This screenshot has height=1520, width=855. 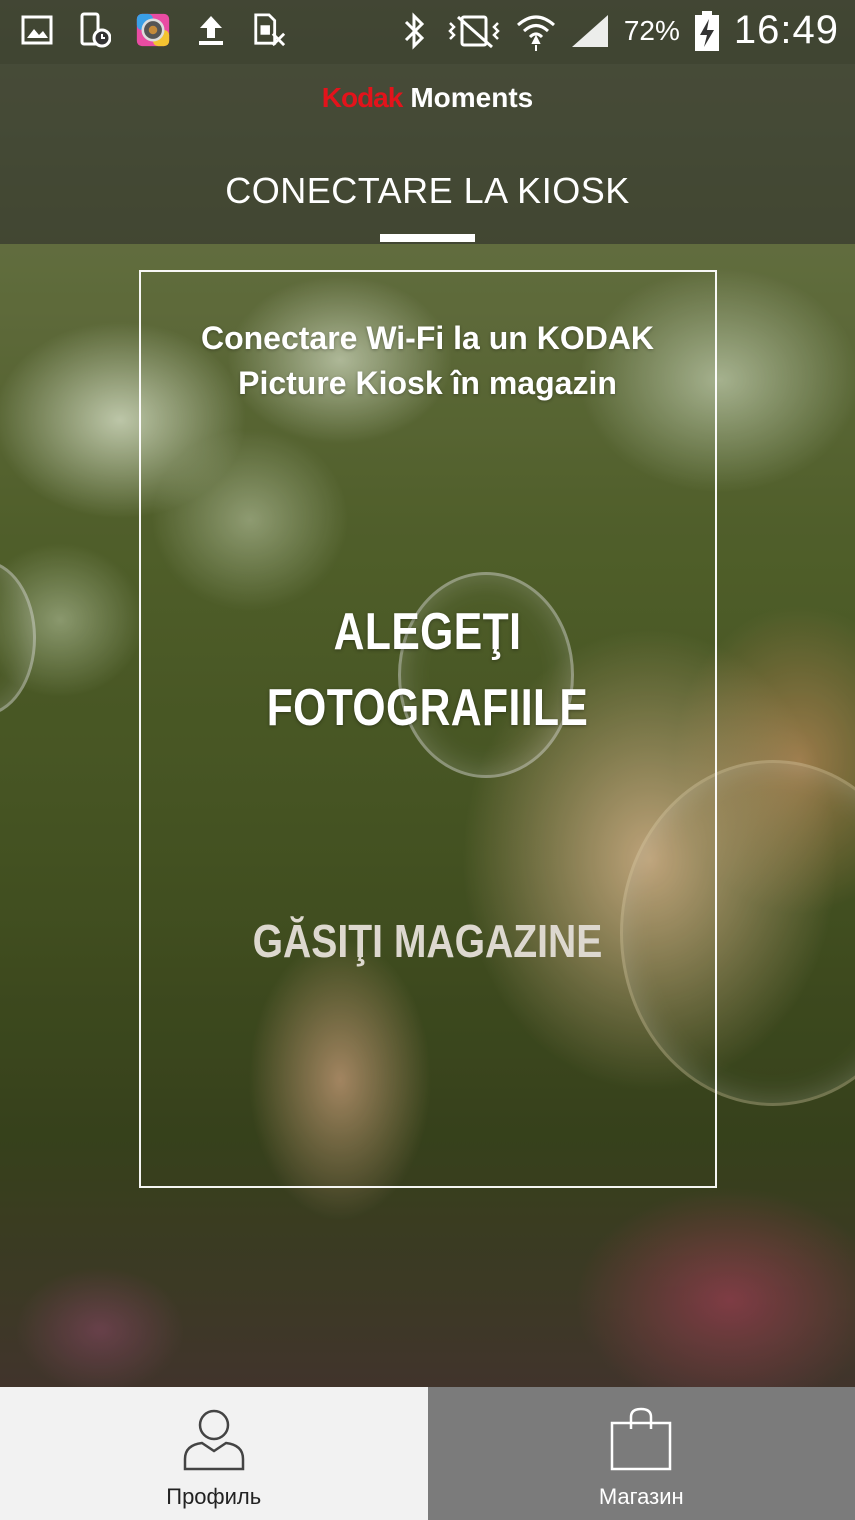 I want to click on status-bar: 72% 16:49, so click(x=427, y=32).